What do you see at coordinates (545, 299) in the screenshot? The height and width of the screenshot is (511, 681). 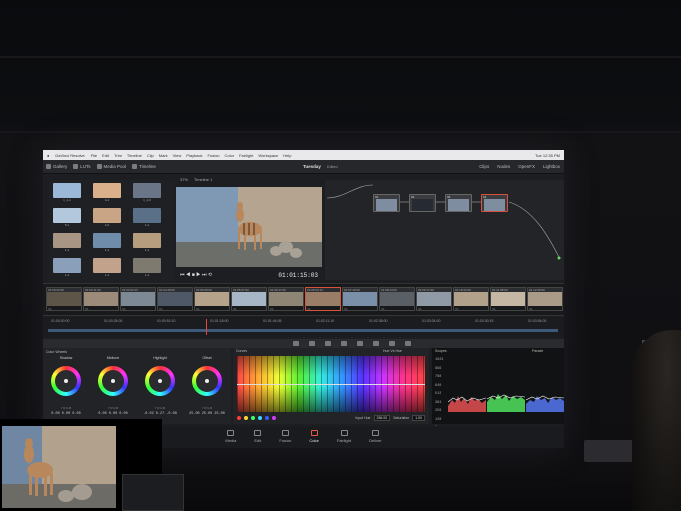 I see `clip-thumbnail: 01:12:26:00 V1` at bounding box center [545, 299].